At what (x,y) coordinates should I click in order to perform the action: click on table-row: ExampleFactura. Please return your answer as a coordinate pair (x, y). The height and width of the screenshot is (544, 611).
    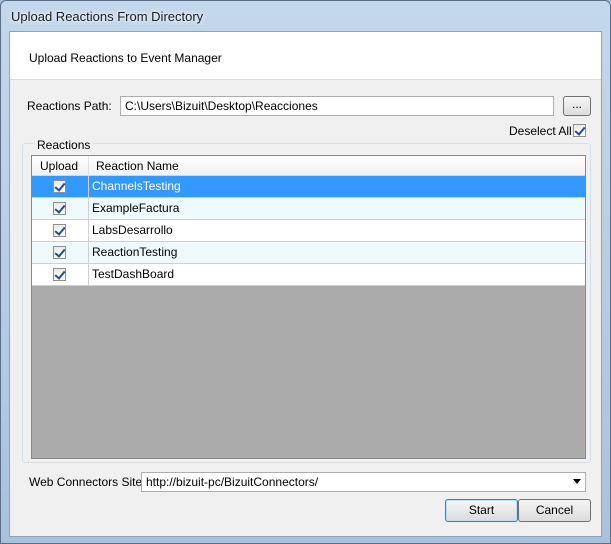
    Looking at the image, I should click on (308, 209).